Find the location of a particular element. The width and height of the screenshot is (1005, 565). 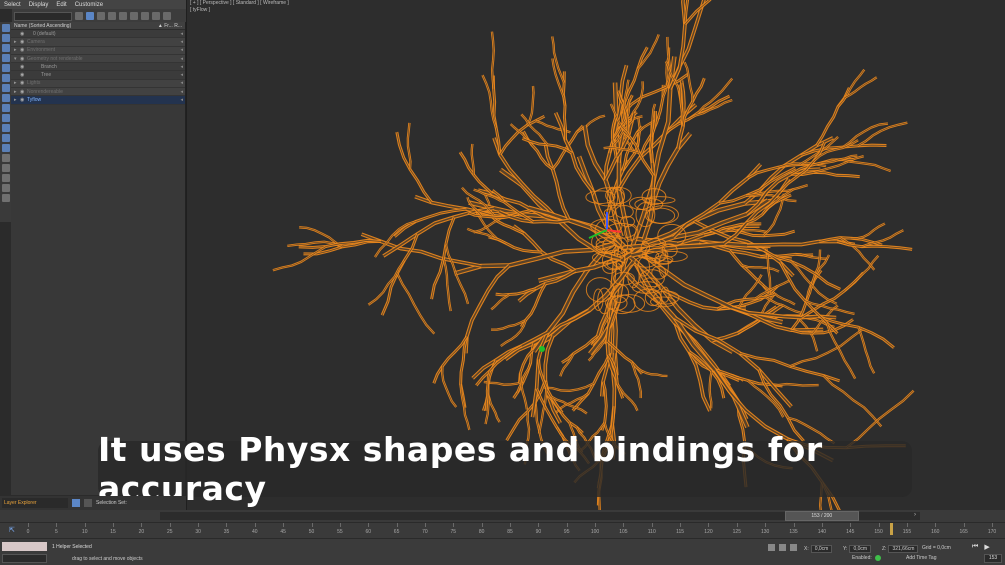

maxscript-input is located at coordinates (24, 558).